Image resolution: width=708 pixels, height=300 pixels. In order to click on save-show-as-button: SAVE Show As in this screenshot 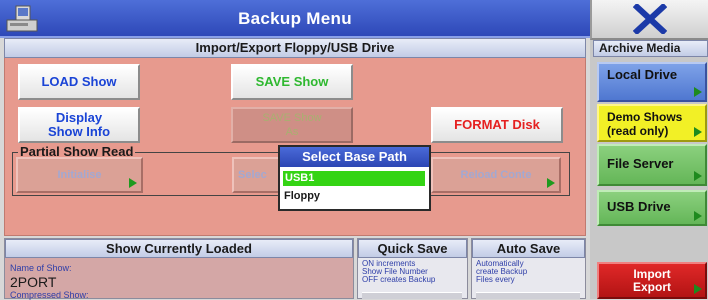, I will do `click(292, 125)`.